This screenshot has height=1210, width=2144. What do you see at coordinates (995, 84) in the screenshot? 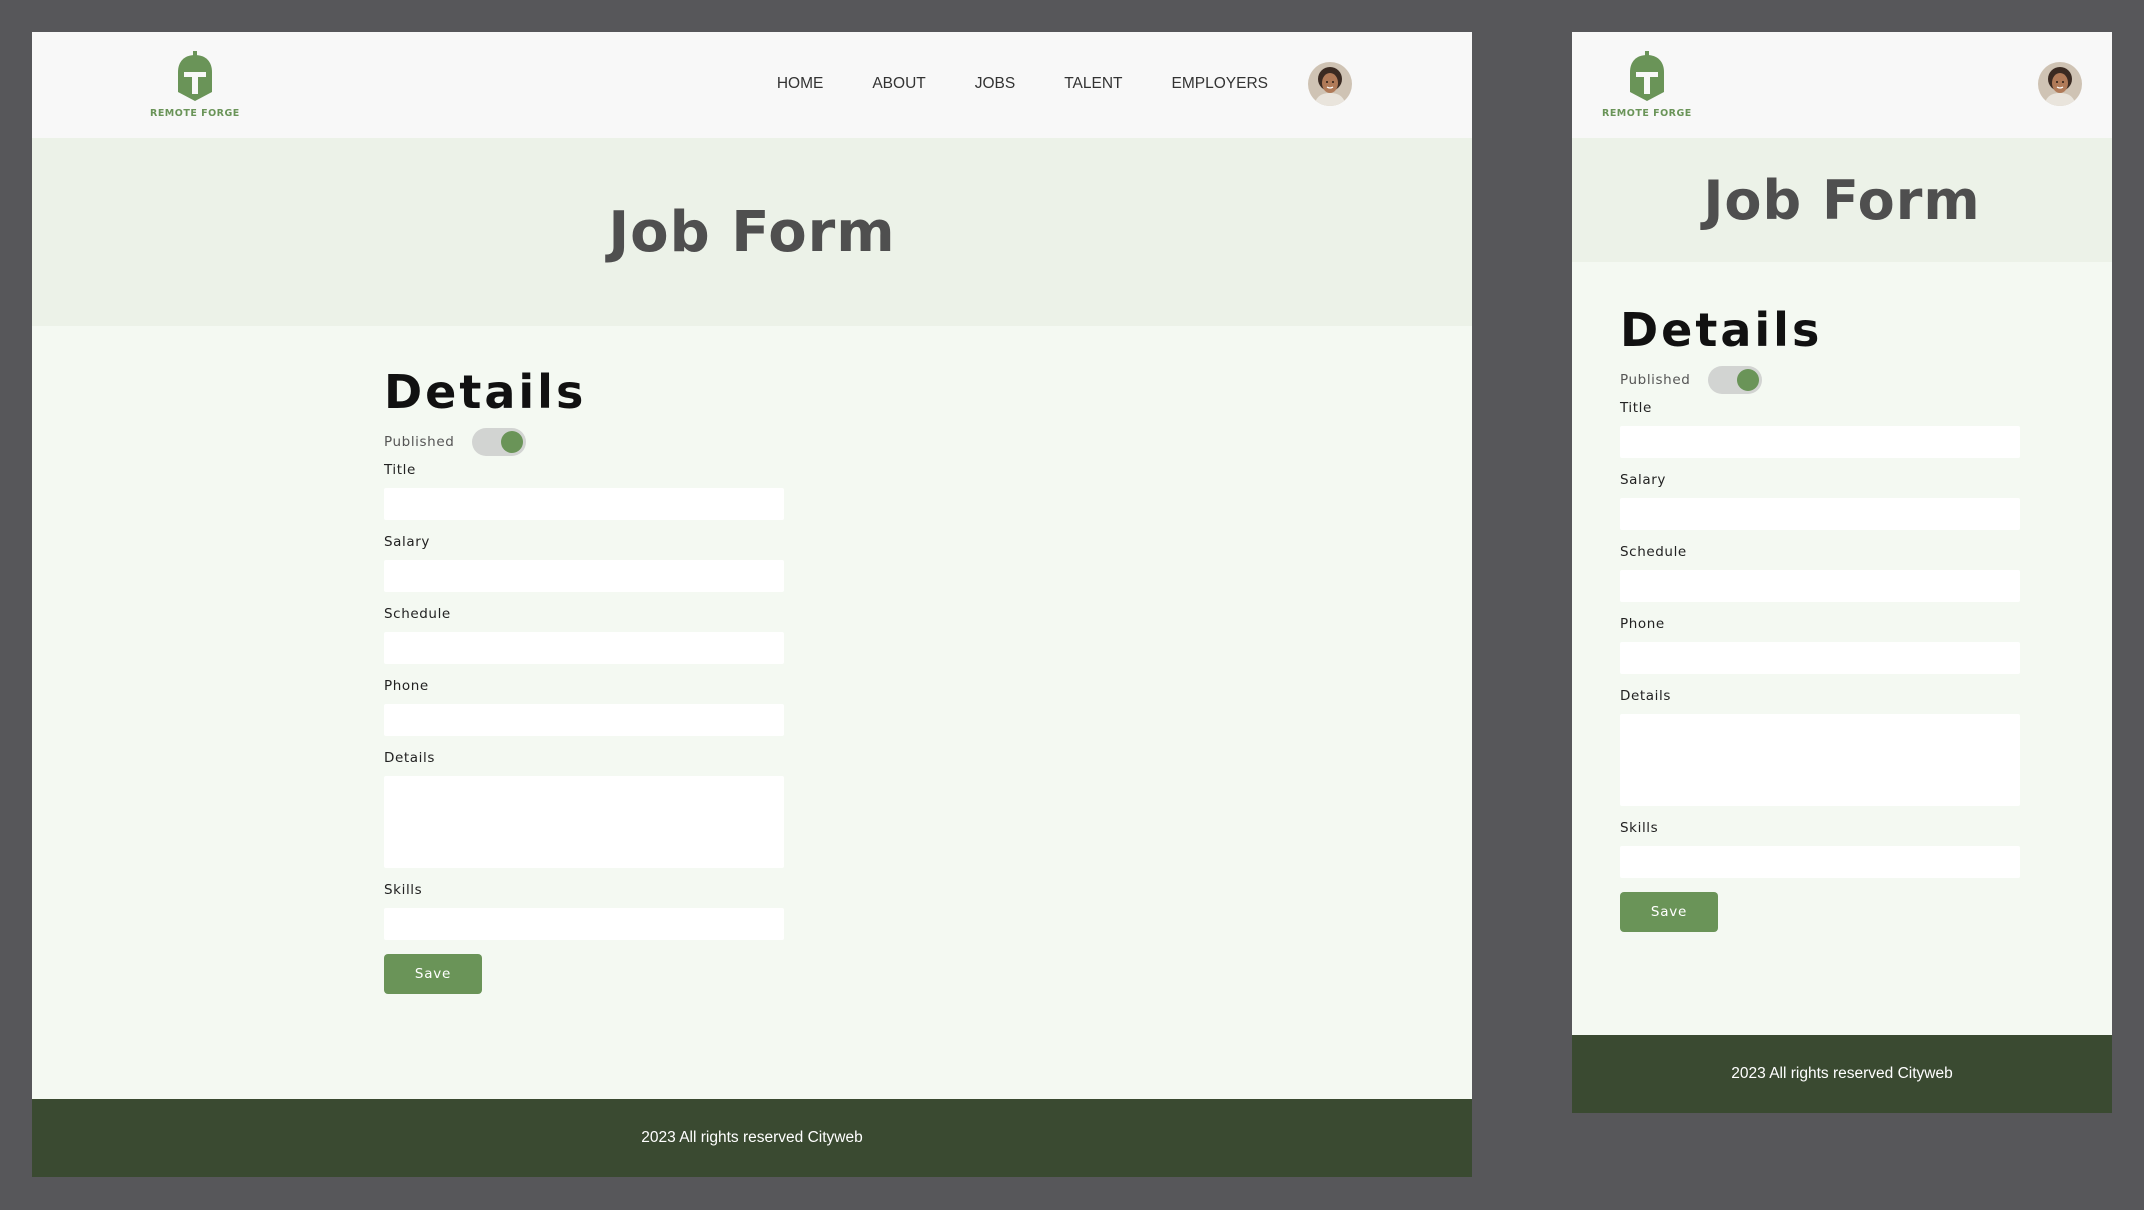
I see `nav-jobs: JOBS` at bounding box center [995, 84].